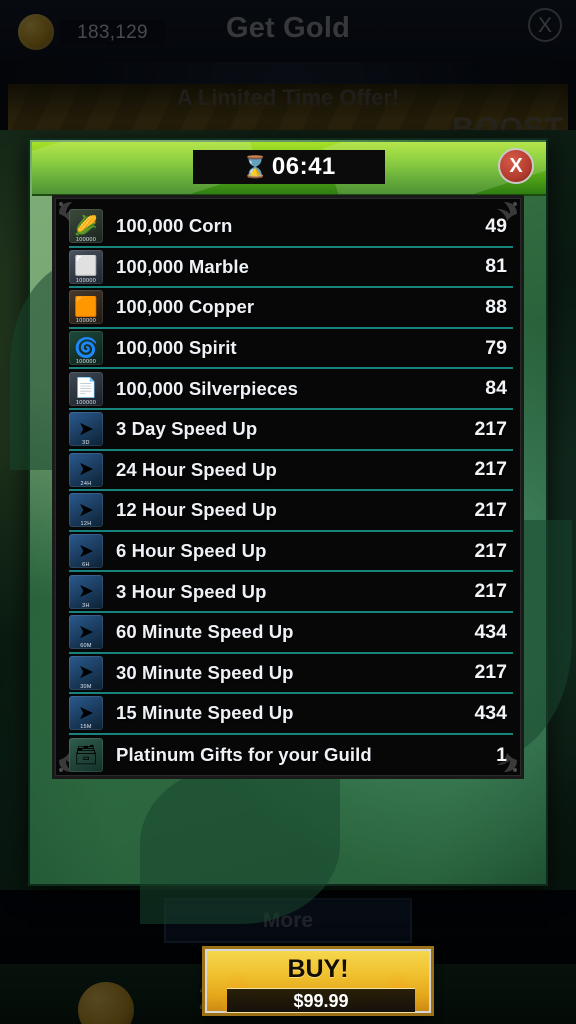  I want to click on item-name: 30 Minute Speed Up, so click(205, 672).